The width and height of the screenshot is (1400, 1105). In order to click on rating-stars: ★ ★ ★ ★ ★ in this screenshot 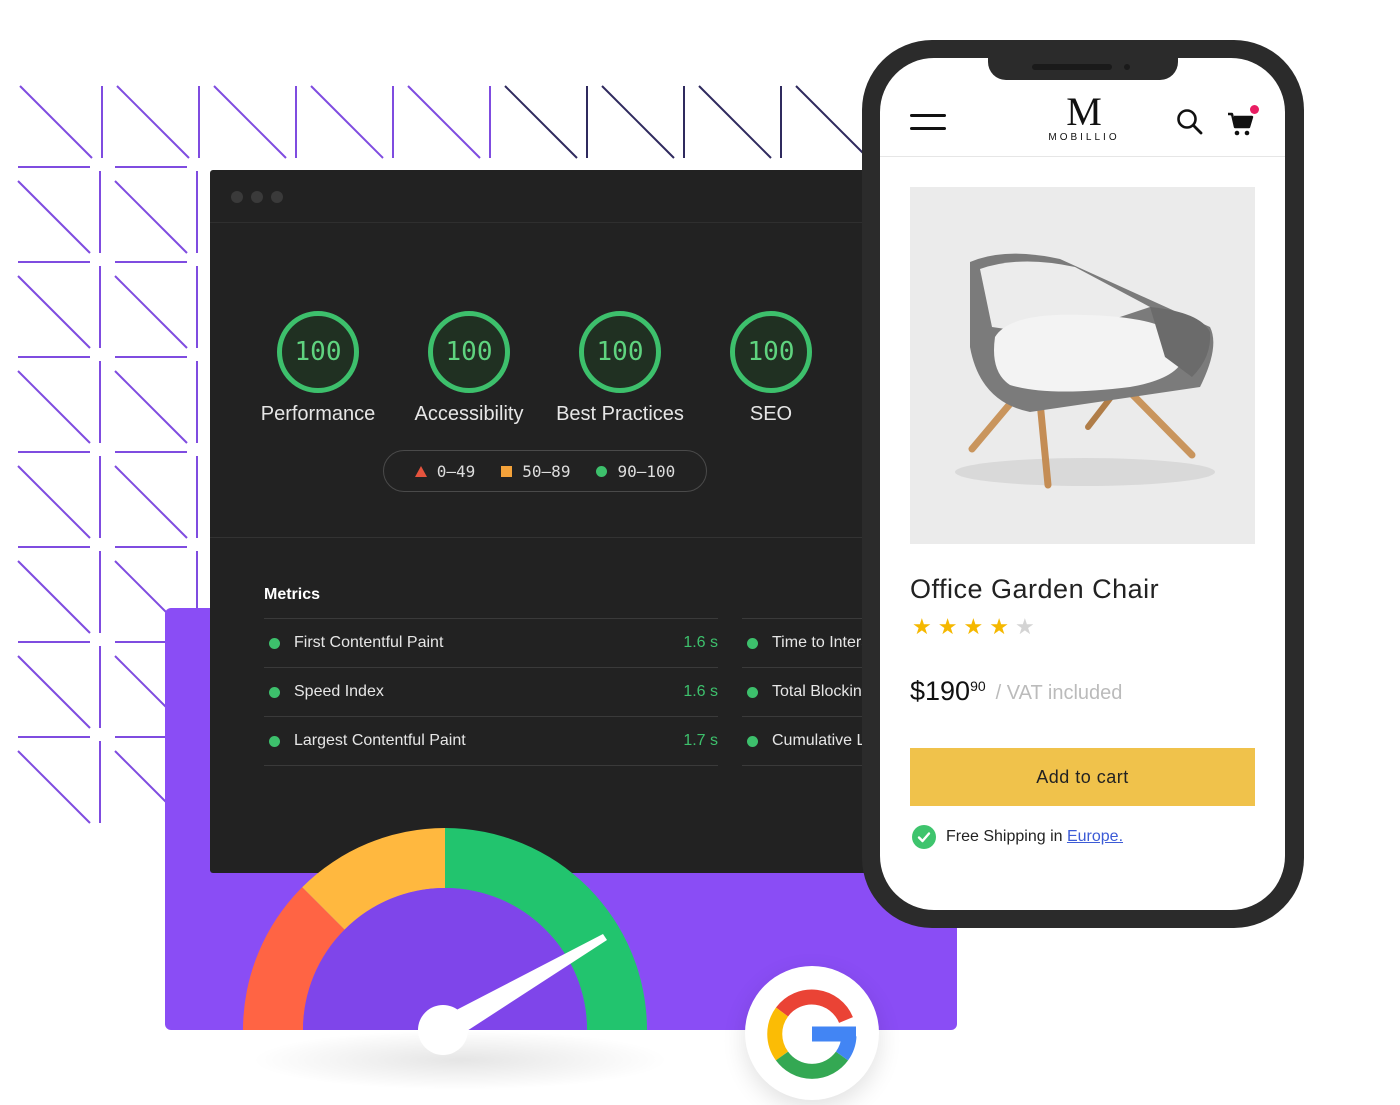, I will do `click(973, 627)`.